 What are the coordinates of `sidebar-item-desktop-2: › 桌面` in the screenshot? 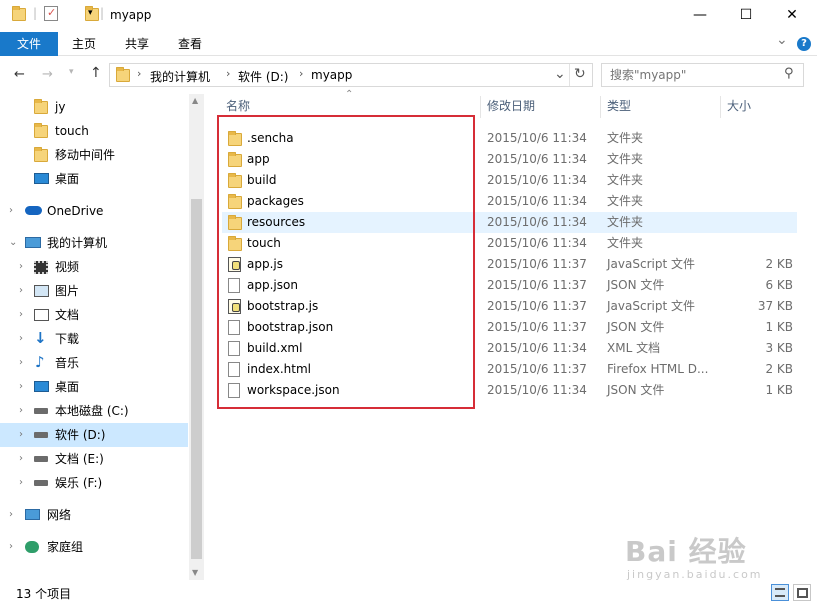 It's located at (94, 387).